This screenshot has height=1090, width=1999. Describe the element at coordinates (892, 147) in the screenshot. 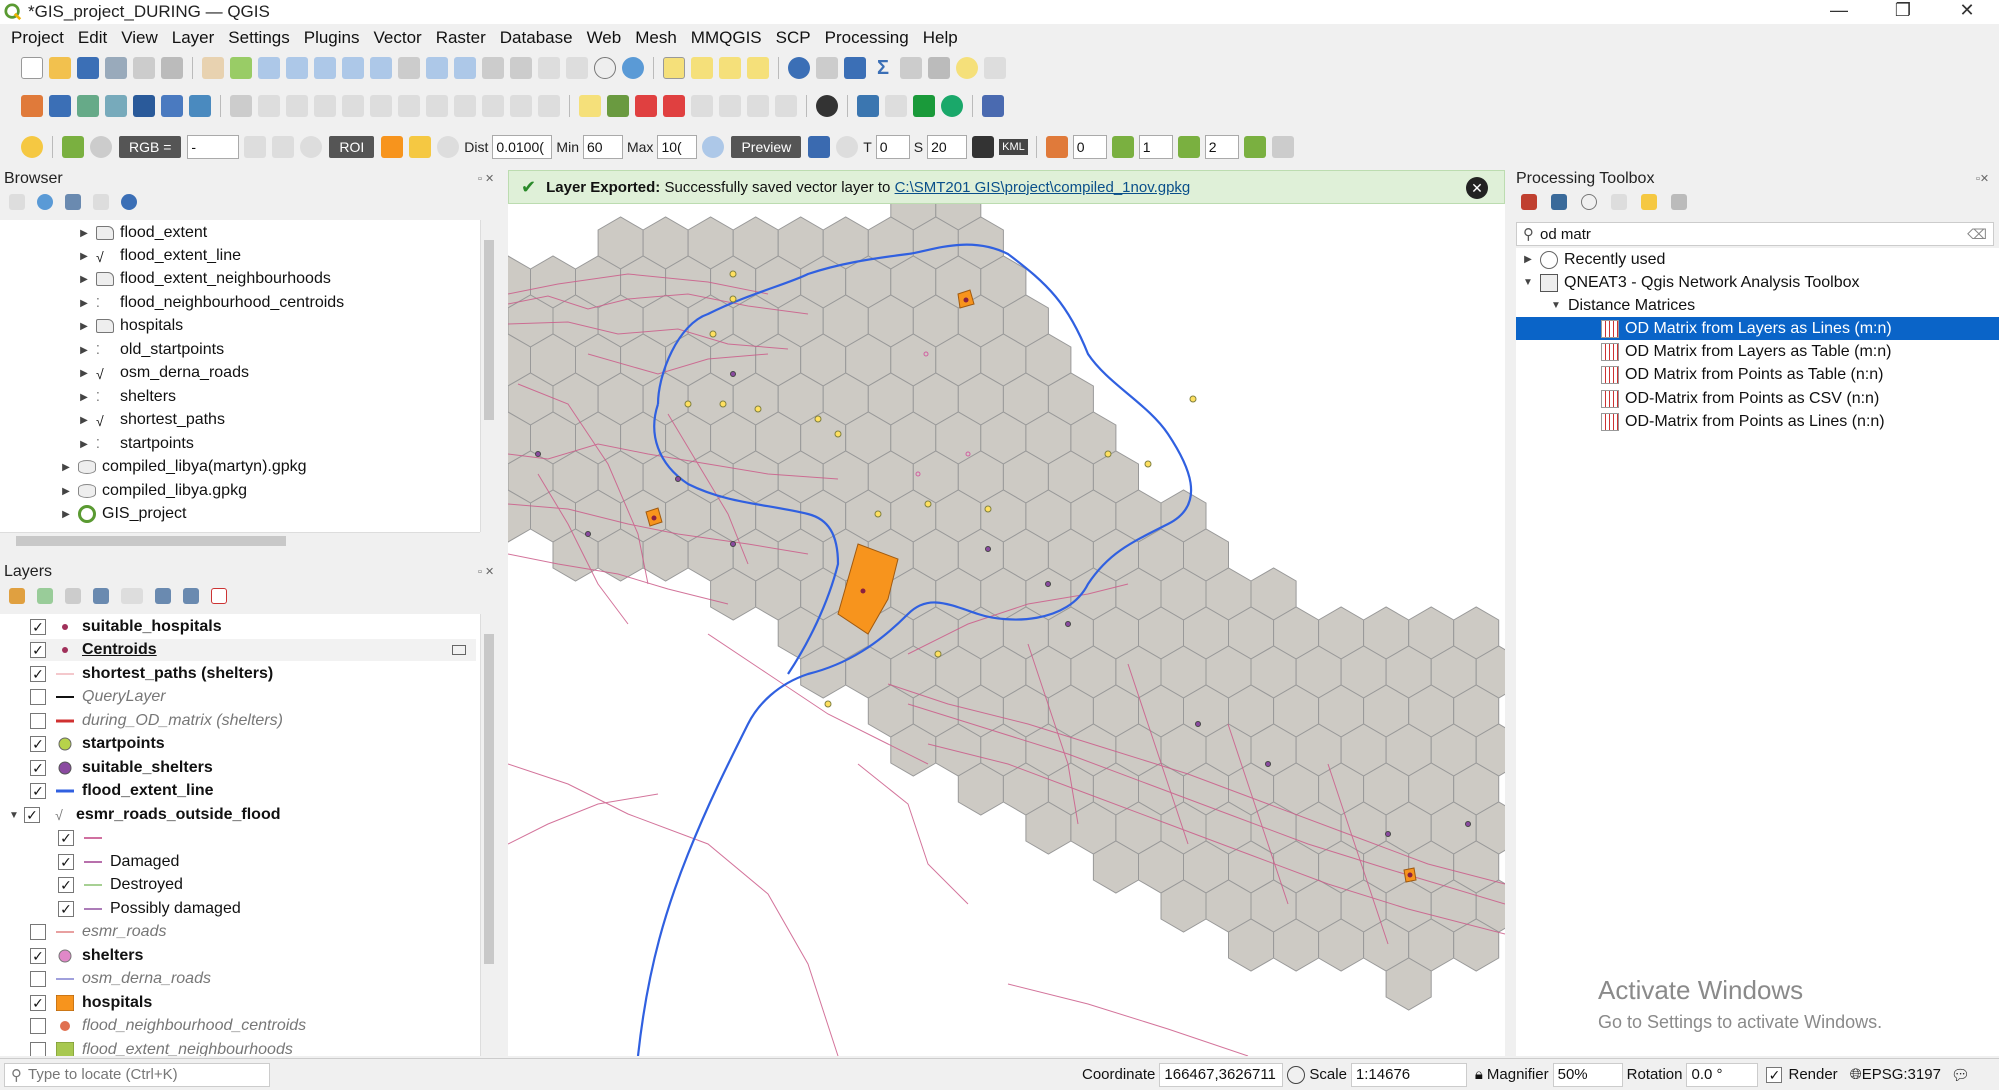

I see `t-input: 0` at that location.